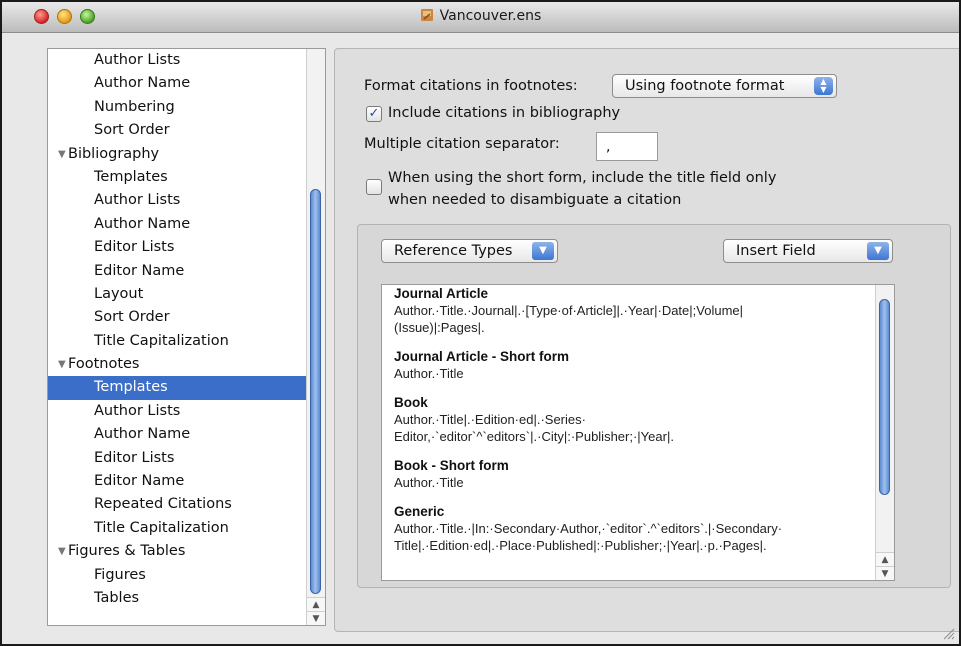  I want to click on sidebar-item-label: Title Capitalization, so click(161, 340).